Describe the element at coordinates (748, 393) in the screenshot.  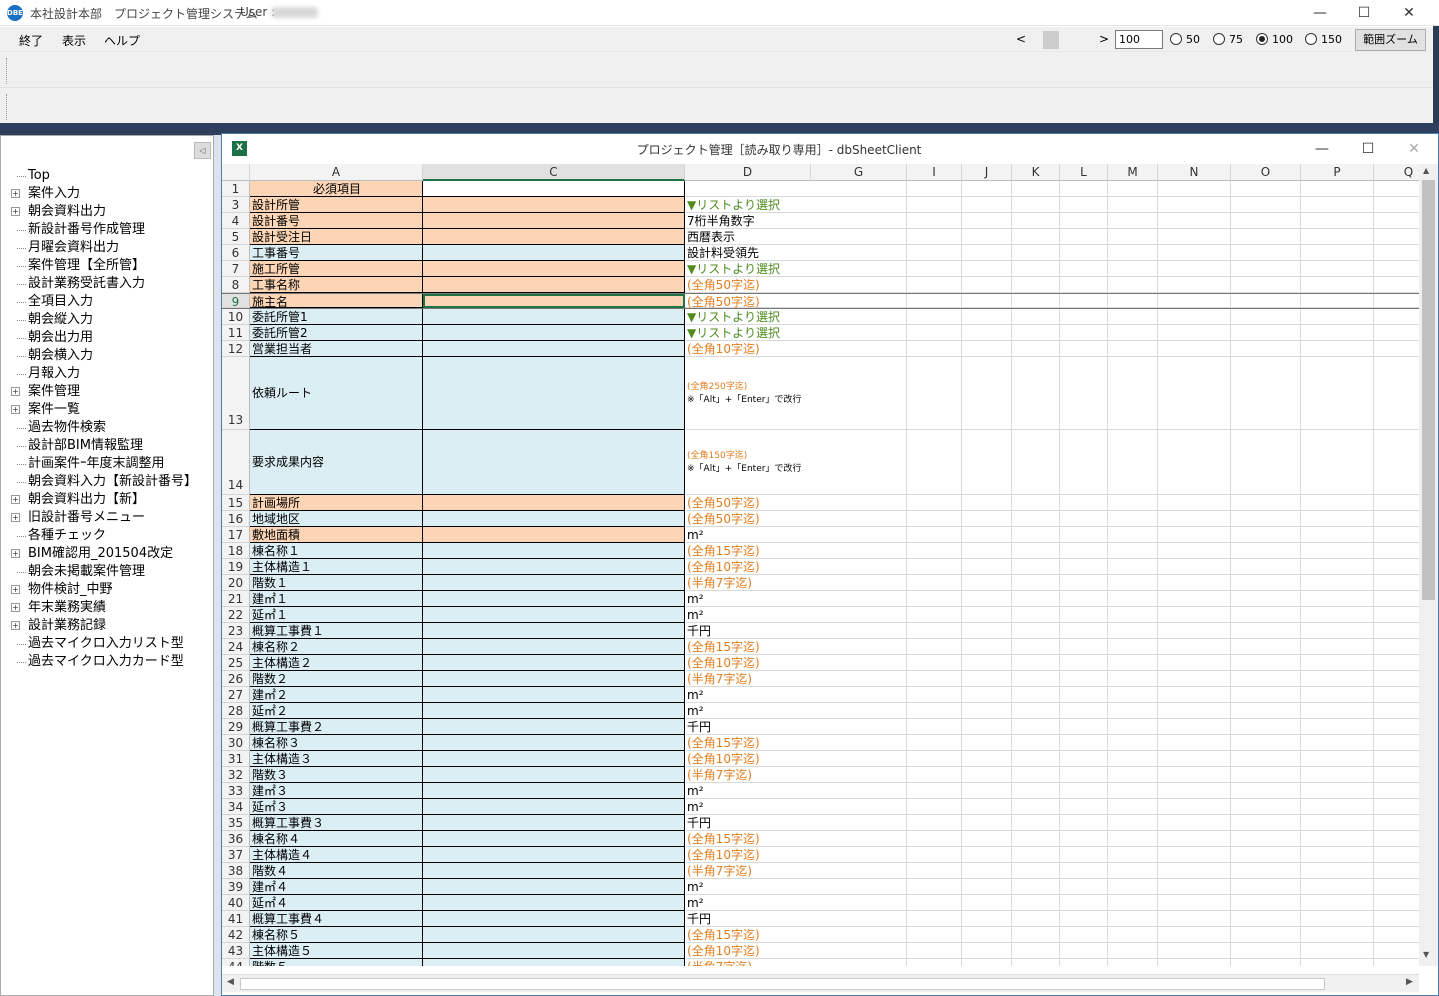
I see `cell-d-hint: (全角250字迄) ※「Alt」+「Enter」で改行` at that location.